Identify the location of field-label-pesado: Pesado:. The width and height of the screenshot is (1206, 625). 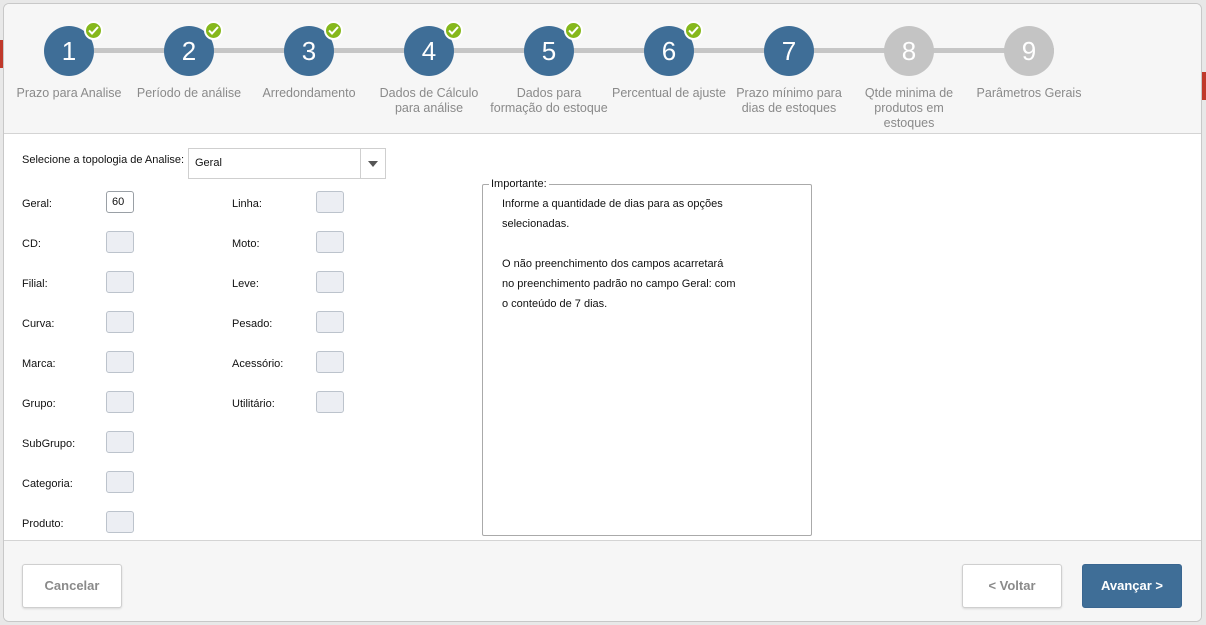
(252, 324).